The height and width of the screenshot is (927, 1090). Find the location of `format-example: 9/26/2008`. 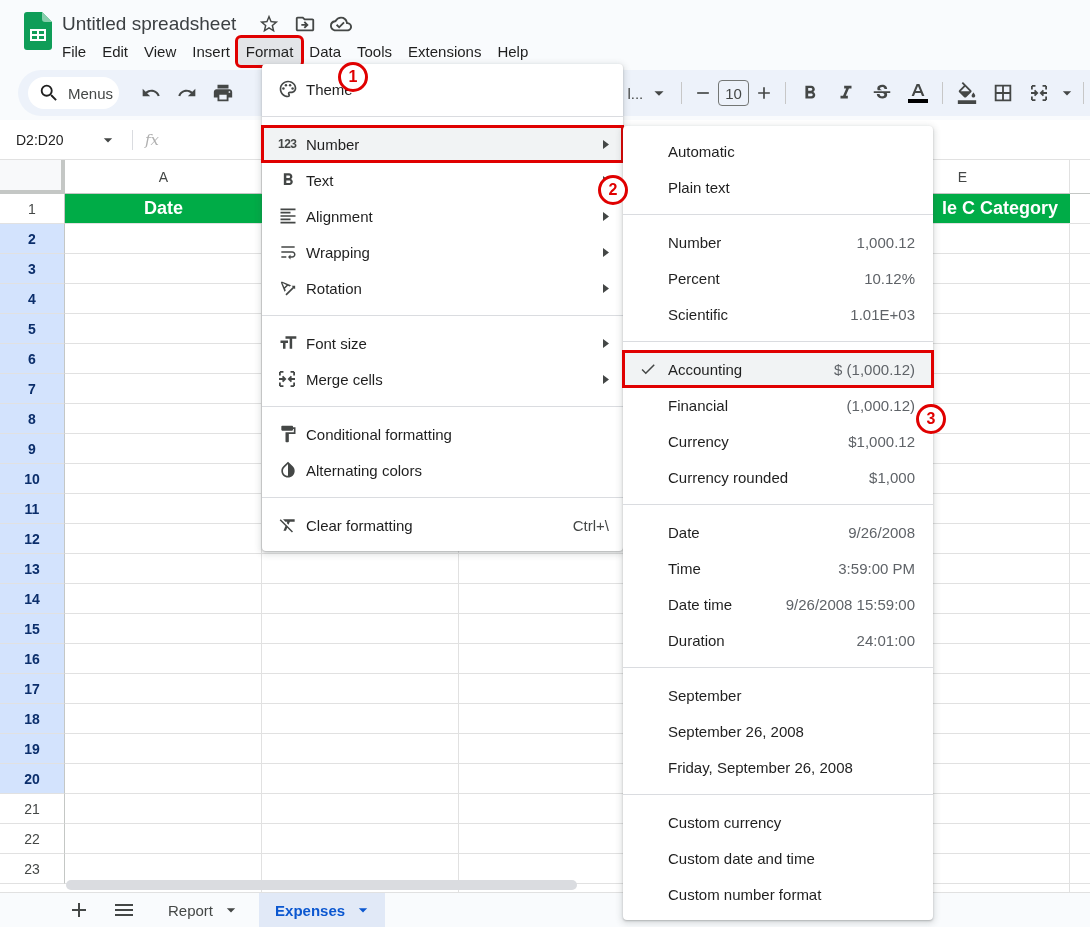

format-example: 9/26/2008 is located at coordinates (881, 532).